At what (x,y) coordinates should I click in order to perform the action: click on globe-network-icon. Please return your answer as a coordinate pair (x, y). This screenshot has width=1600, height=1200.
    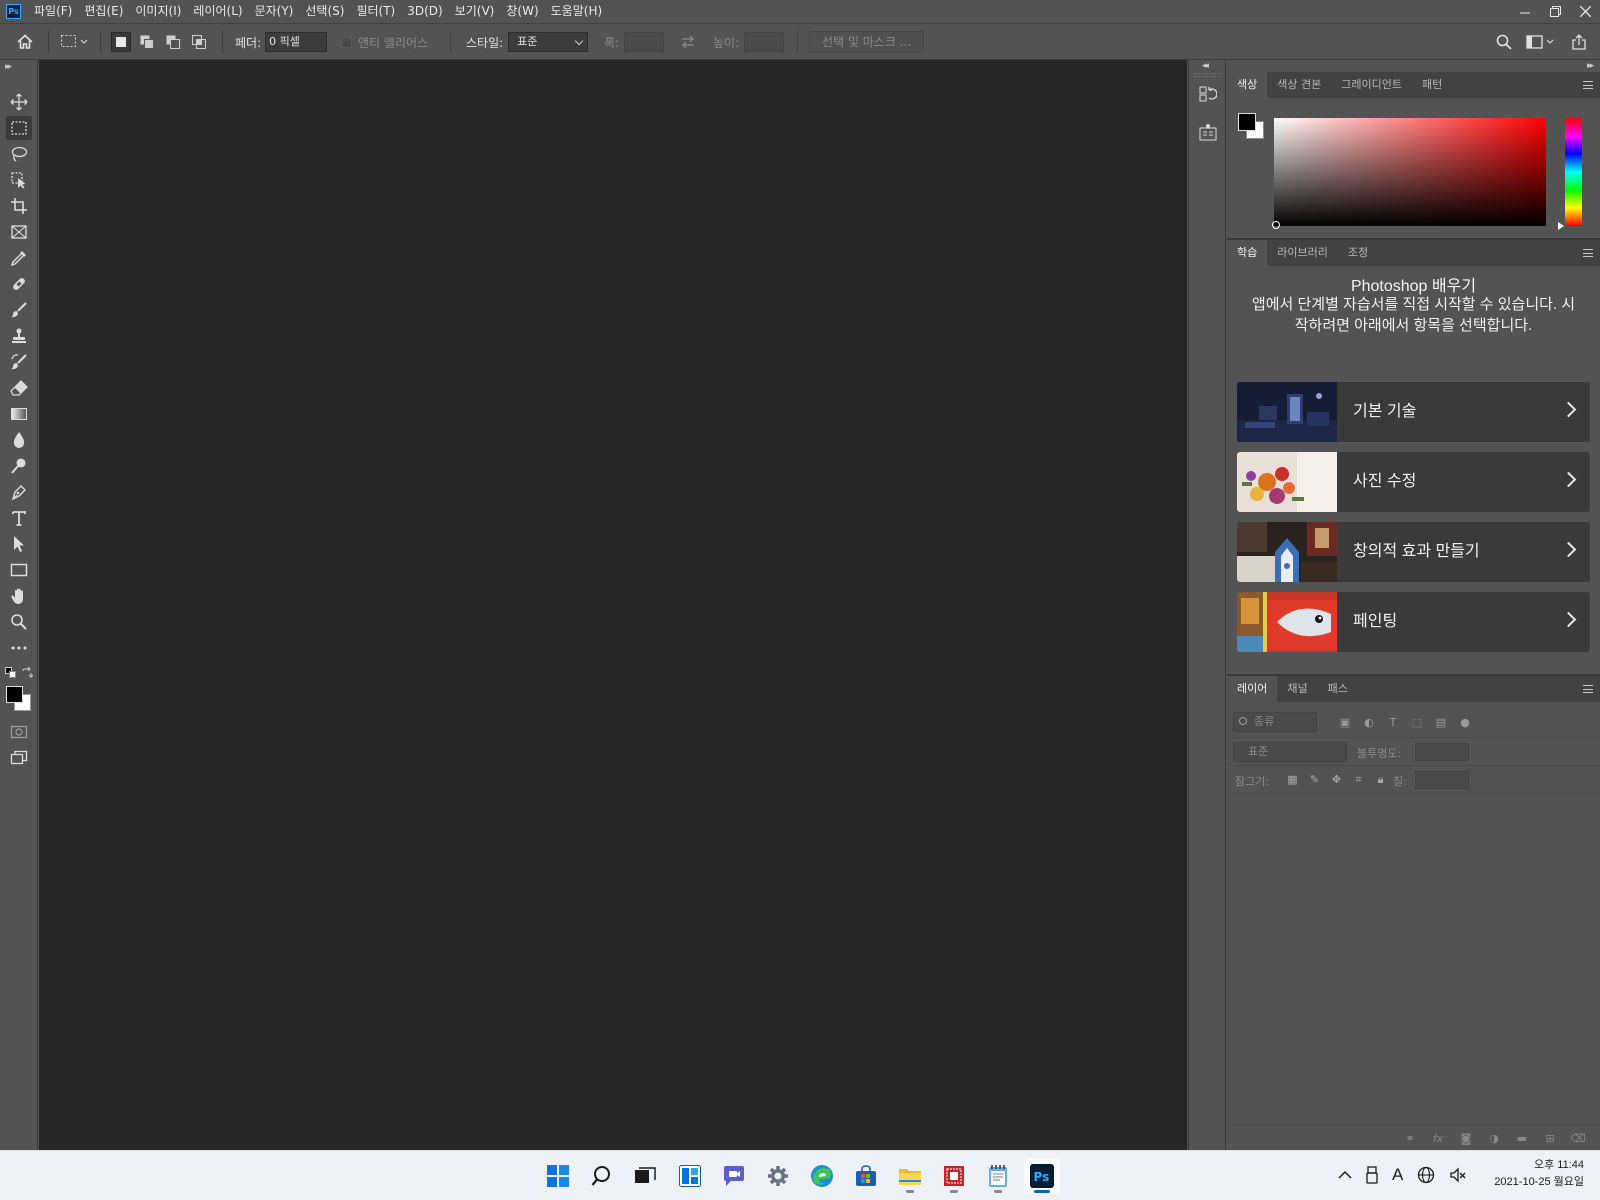
    Looking at the image, I should click on (1426, 1175).